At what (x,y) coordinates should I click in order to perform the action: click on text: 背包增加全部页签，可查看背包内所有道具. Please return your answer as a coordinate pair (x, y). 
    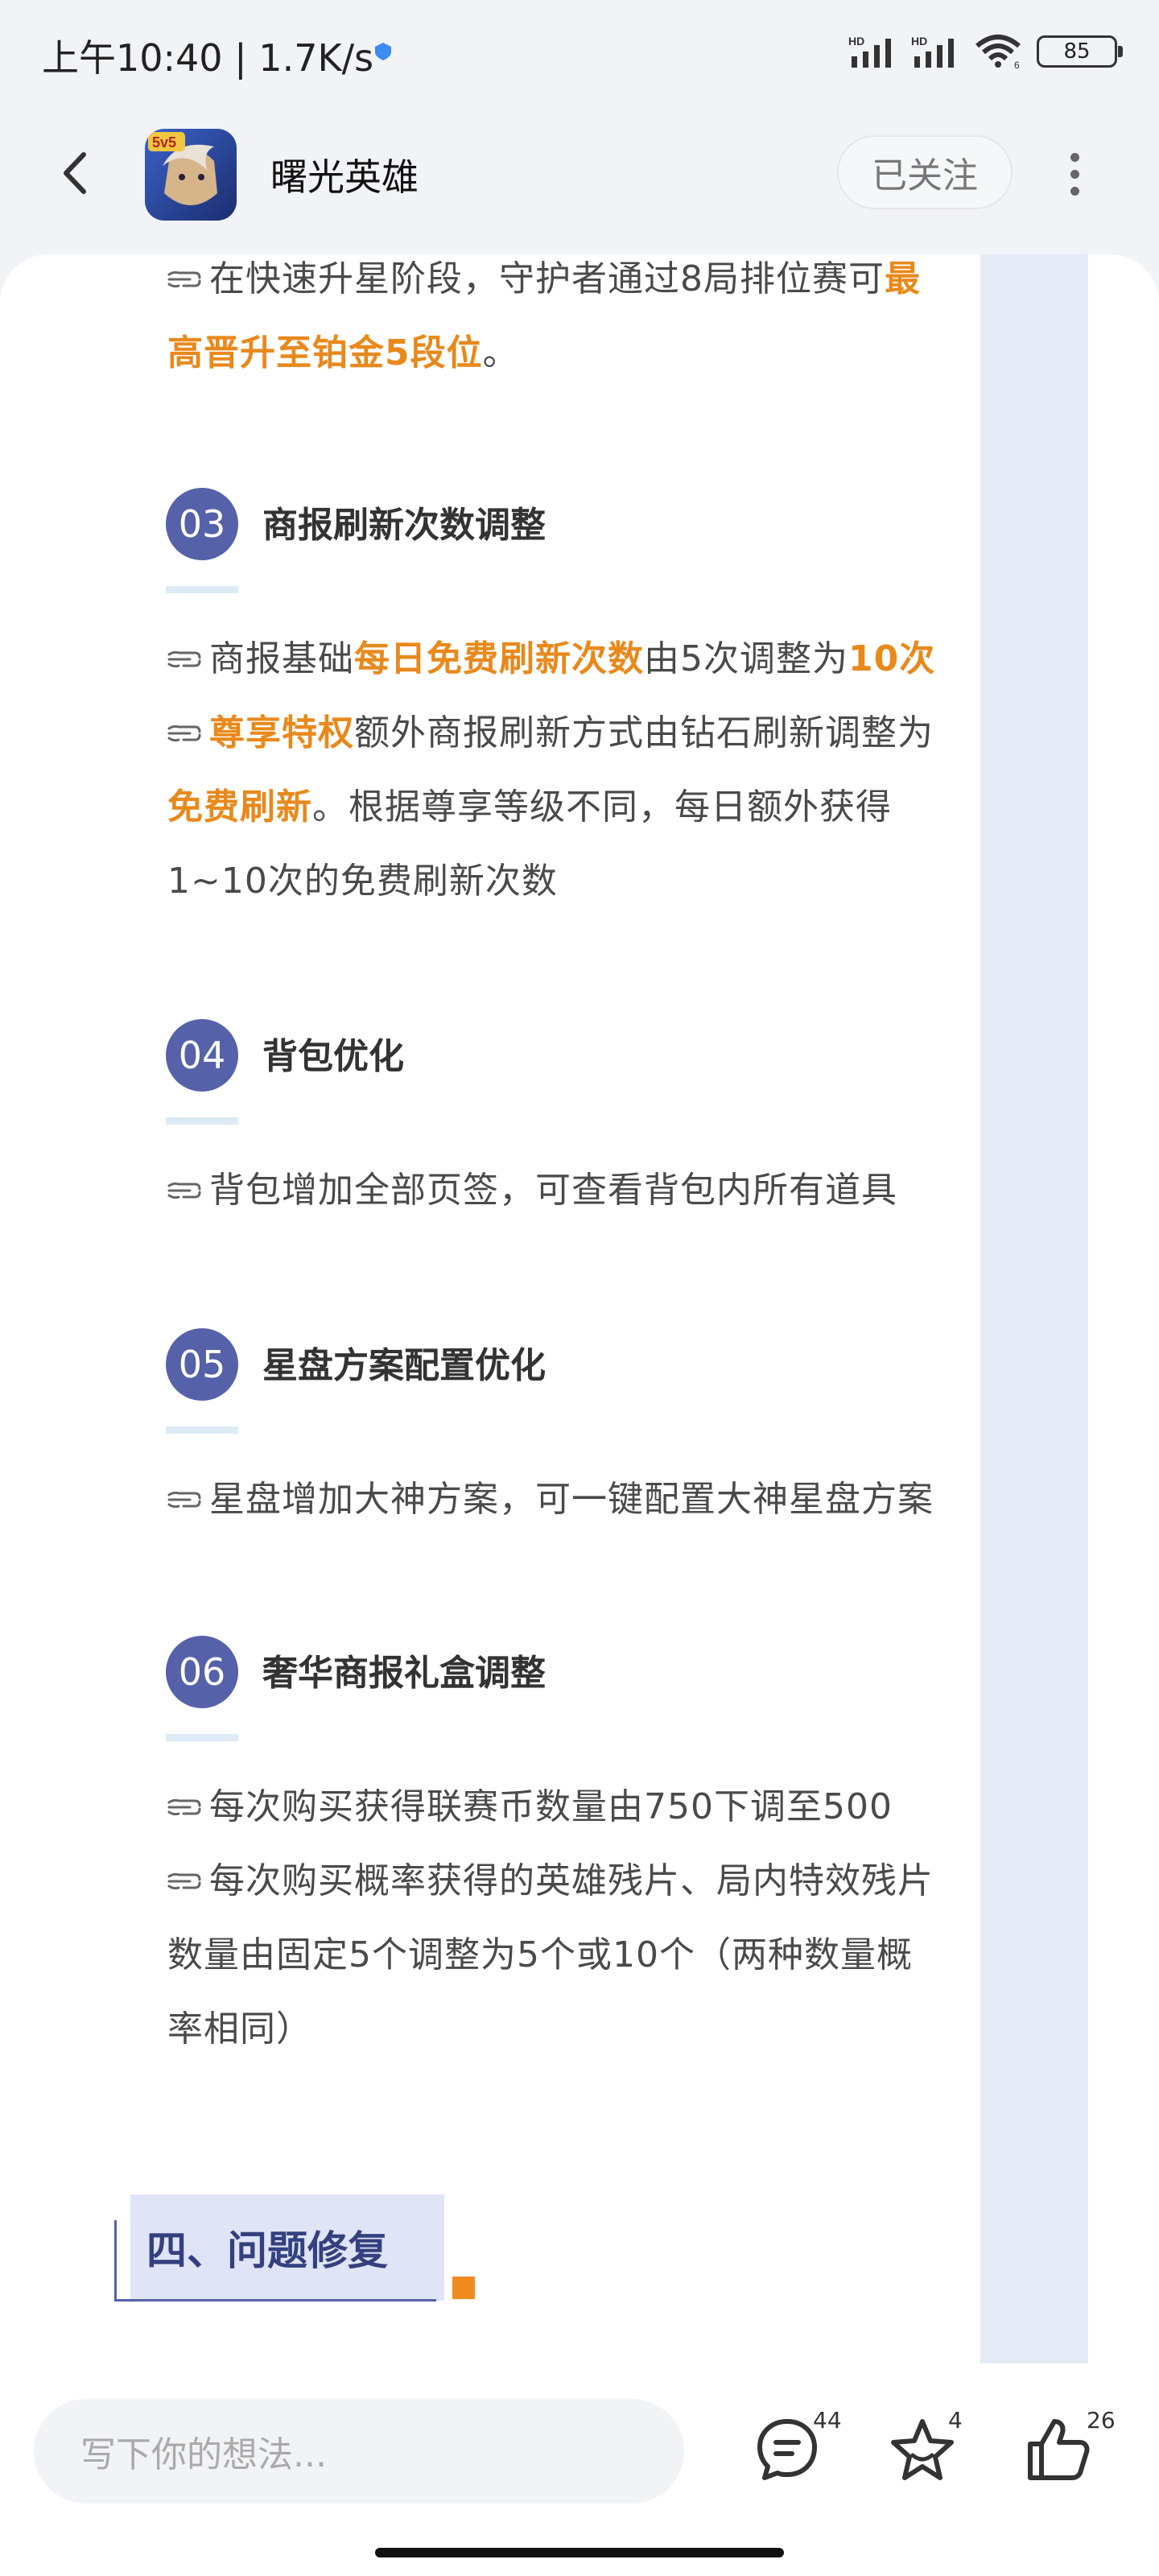
    Looking at the image, I should click on (553, 1190).